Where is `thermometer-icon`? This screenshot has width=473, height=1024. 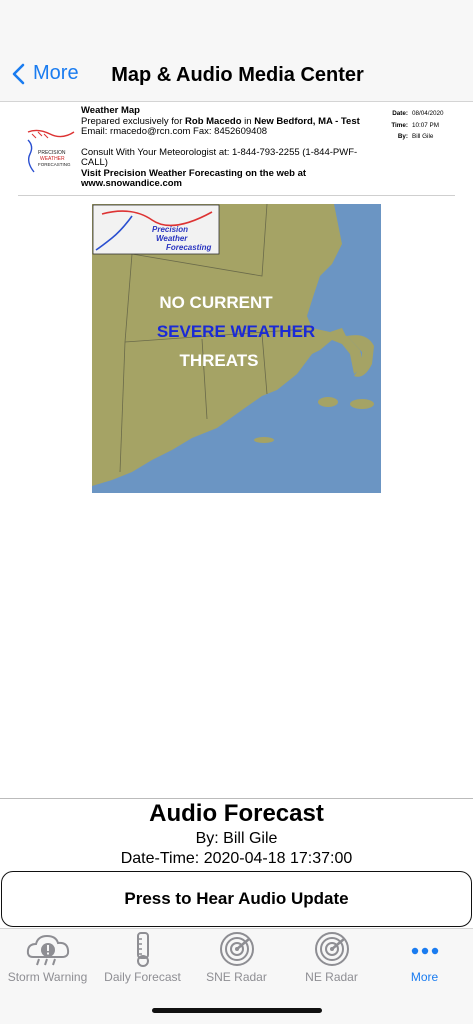 thermometer-icon is located at coordinates (142, 949).